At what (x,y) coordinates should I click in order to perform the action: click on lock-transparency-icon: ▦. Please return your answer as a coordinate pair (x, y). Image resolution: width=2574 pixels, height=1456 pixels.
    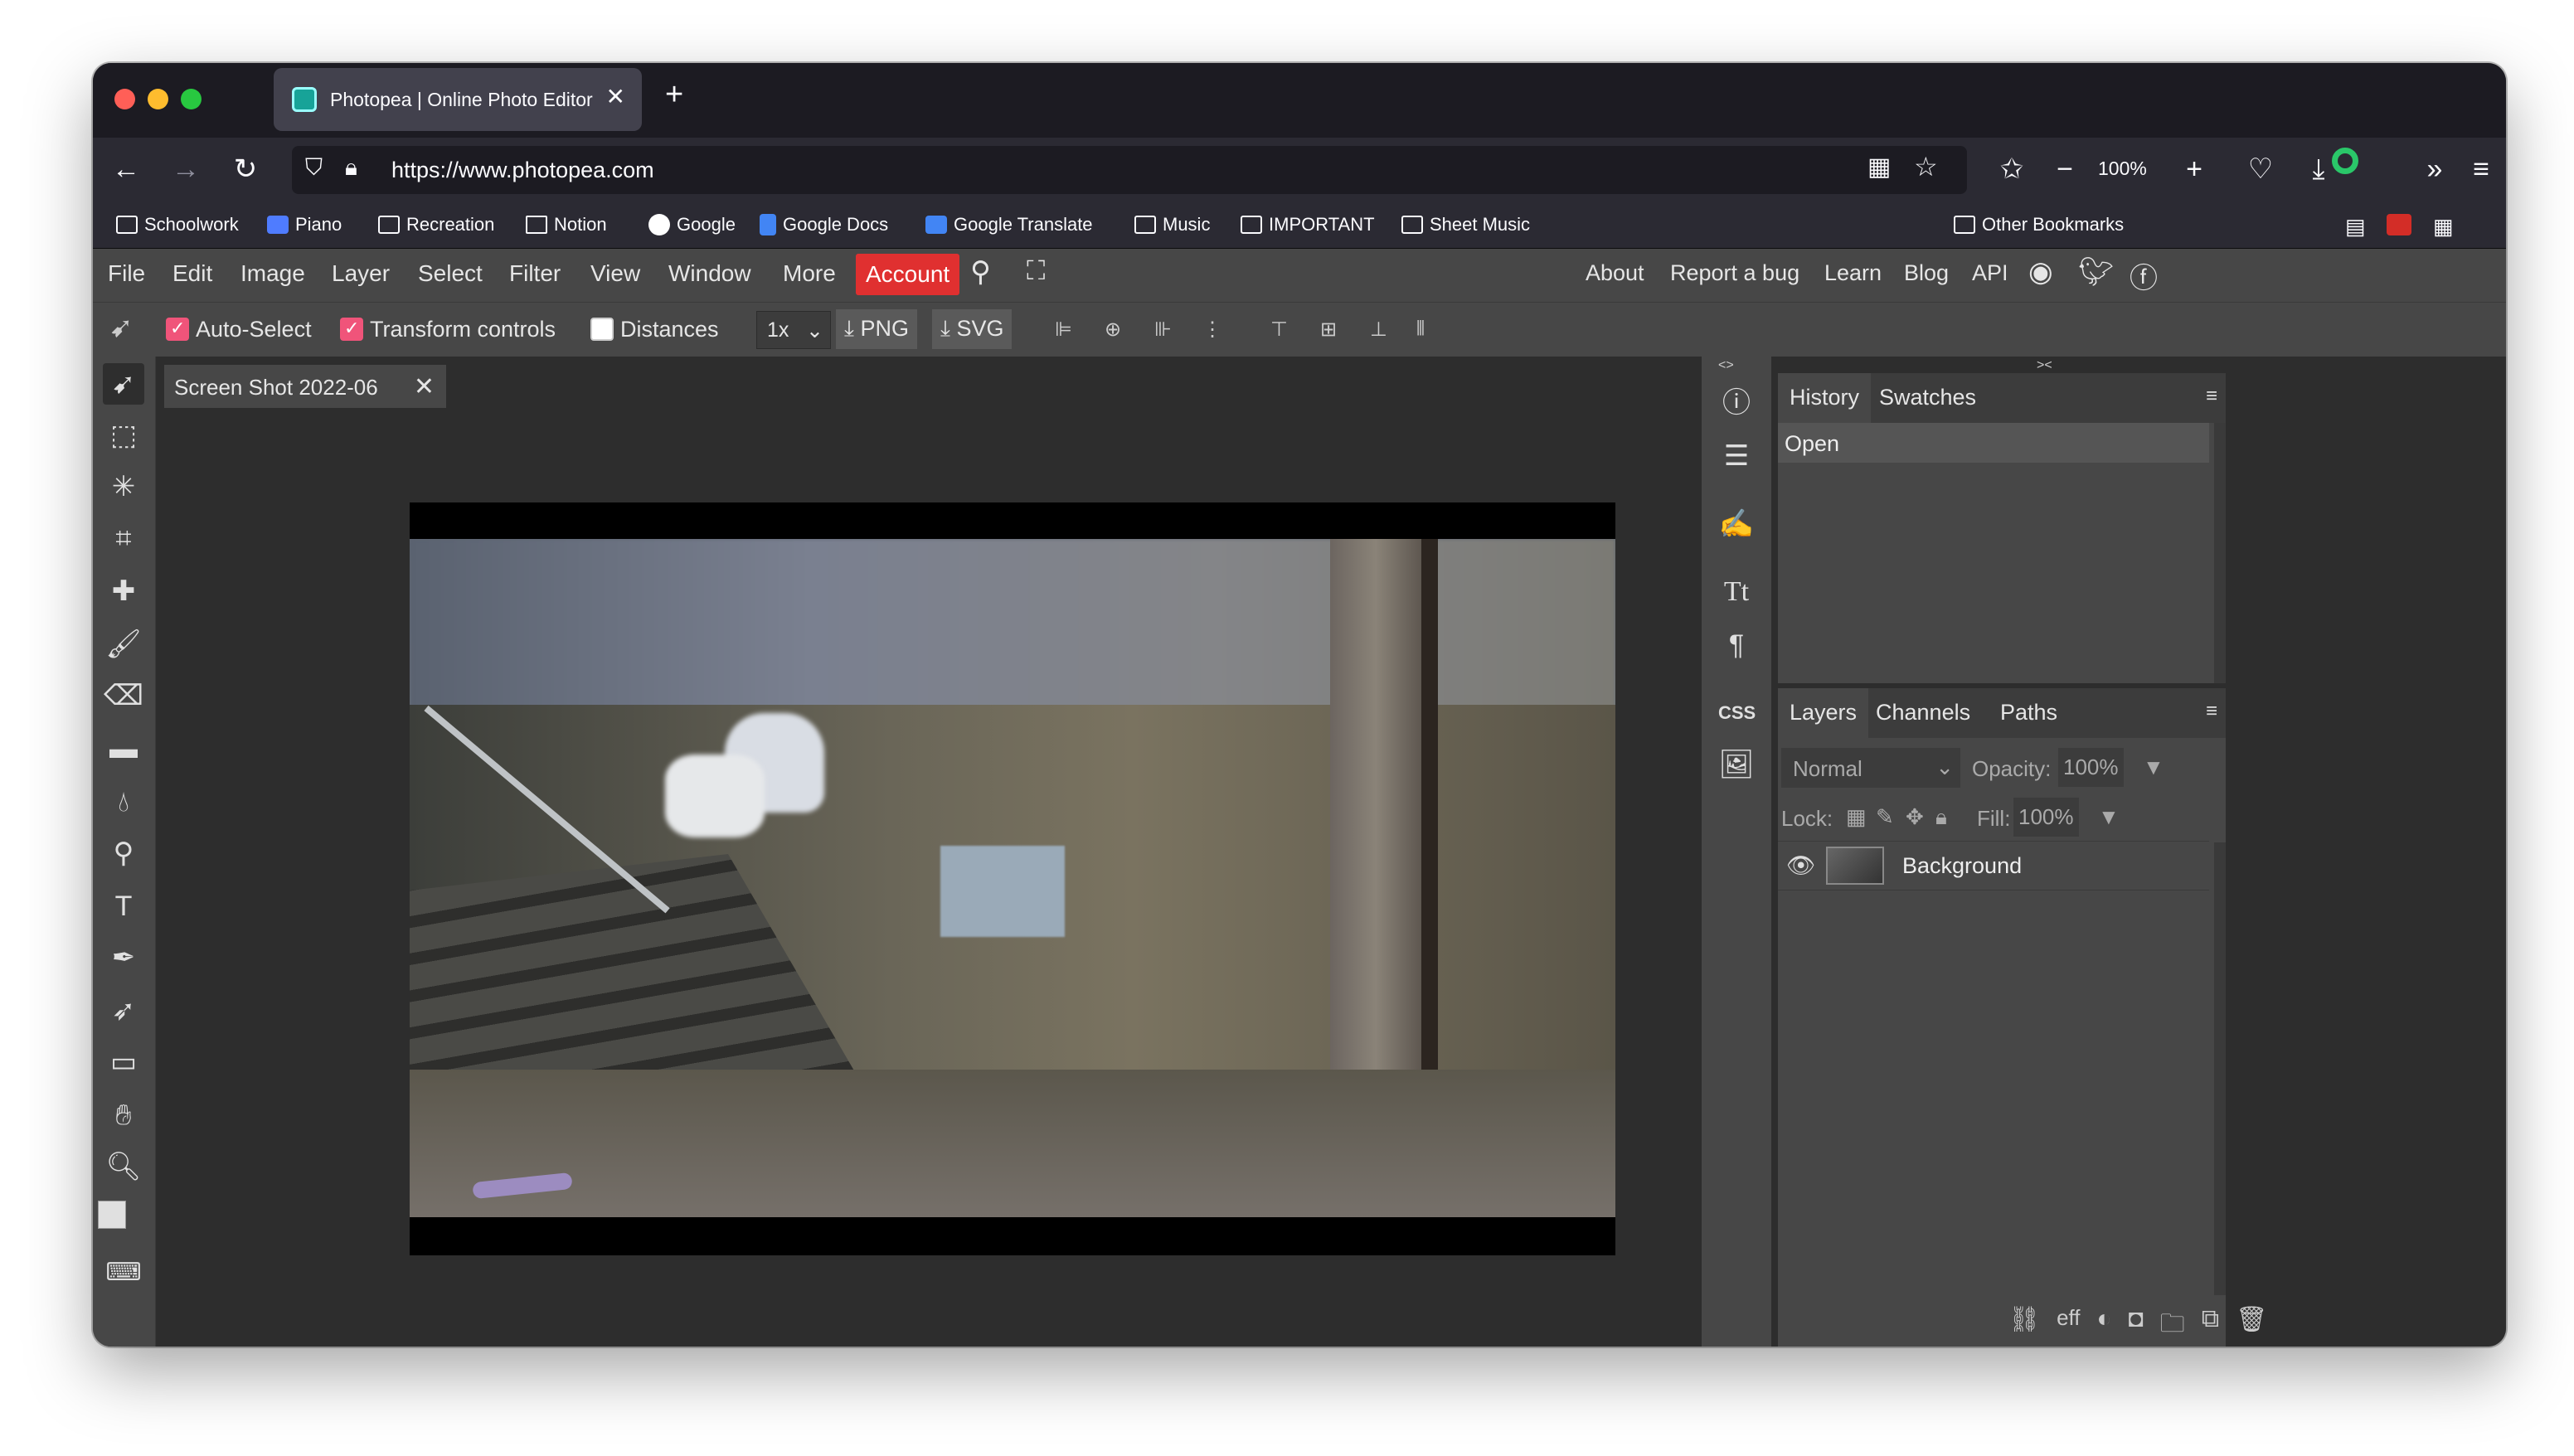
    Looking at the image, I should click on (1857, 817).